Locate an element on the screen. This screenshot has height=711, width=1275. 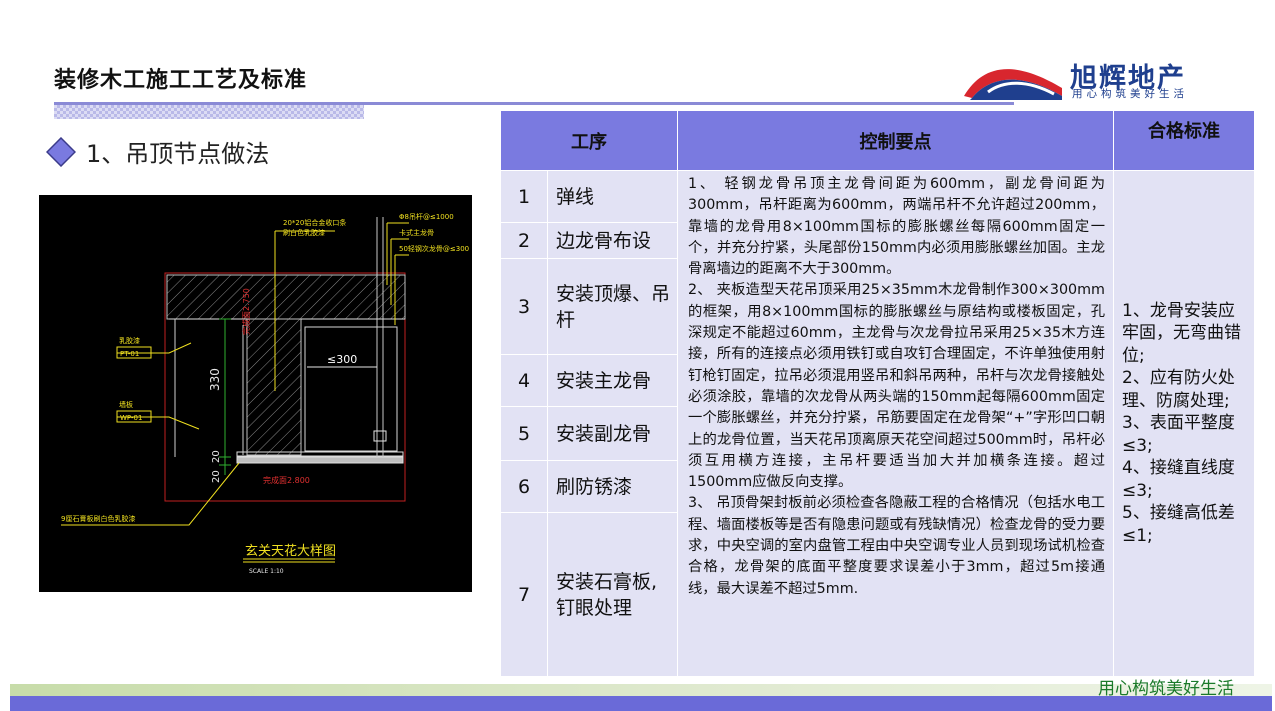
diamond-bullet-icon is located at coordinates (61, 151).